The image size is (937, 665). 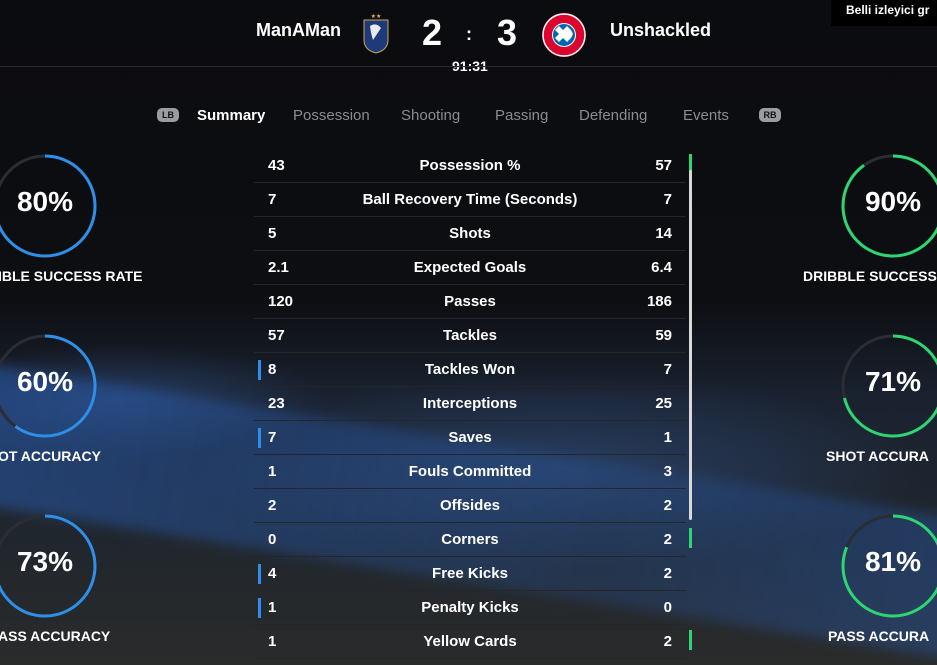 I want to click on stat-label: Tackles, so click(x=470, y=335).